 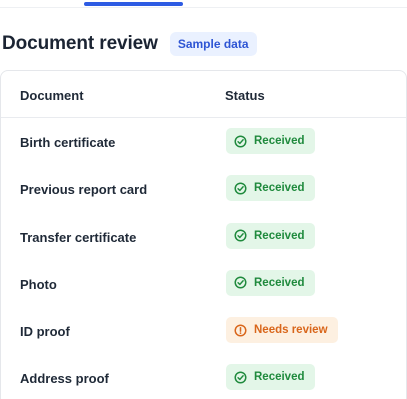 I want to click on document-name: Previous report card, so click(x=84, y=190).